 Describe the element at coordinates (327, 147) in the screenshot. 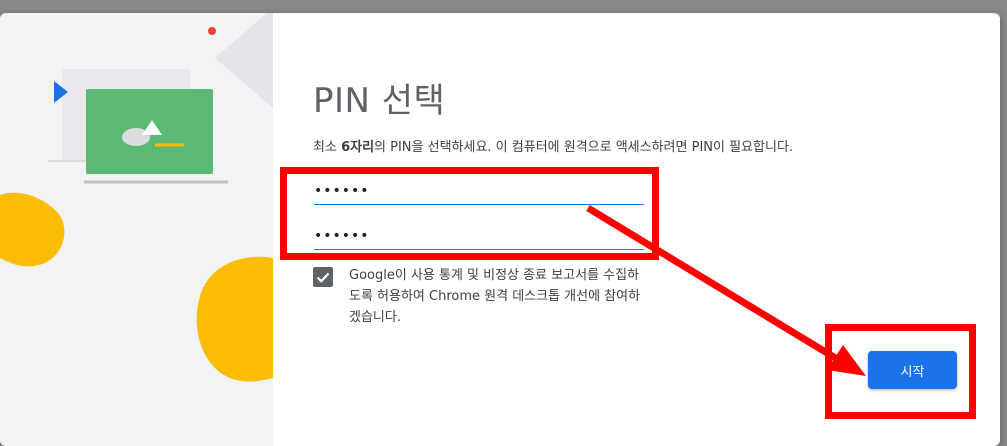

I see `description-text-1: 최소` at that location.